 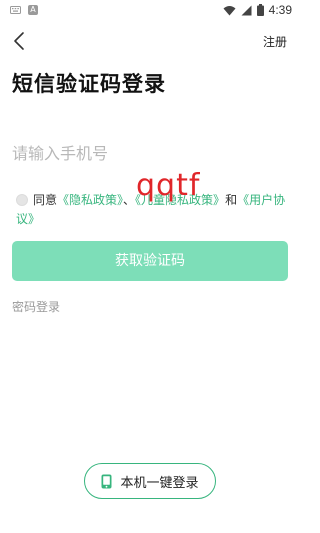 What do you see at coordinates (280, 10) in the screenshot?
I see `status-time: 4:39` at bounding box center [280, 10].